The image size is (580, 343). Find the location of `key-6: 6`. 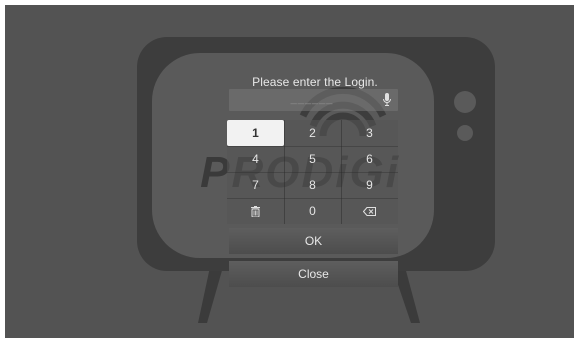

key-6: 6 is located at coordinates (369, 159).